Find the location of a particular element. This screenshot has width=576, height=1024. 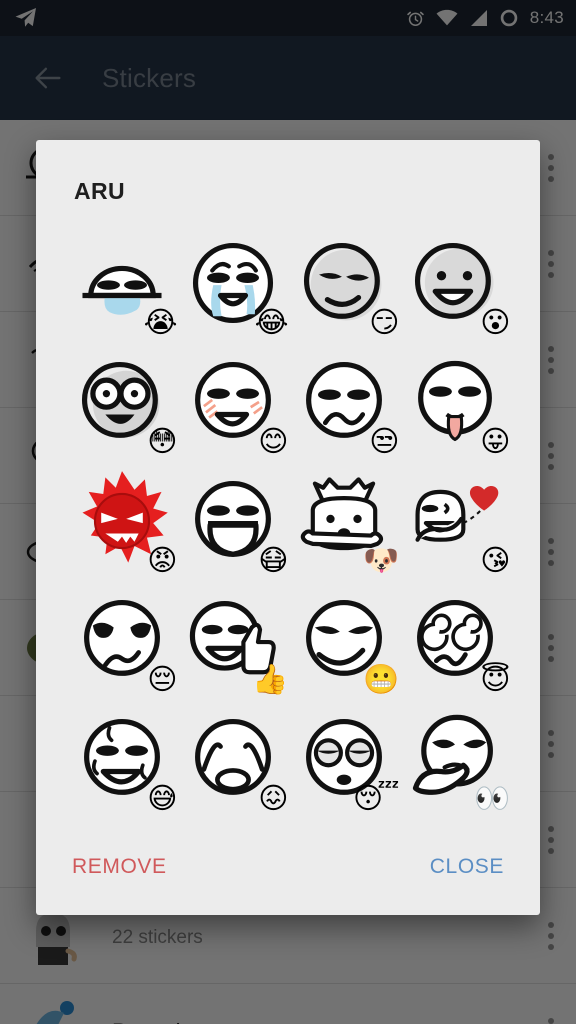

sad-eyebrows-sticker: 😔 is located at coordinates (124, 642).